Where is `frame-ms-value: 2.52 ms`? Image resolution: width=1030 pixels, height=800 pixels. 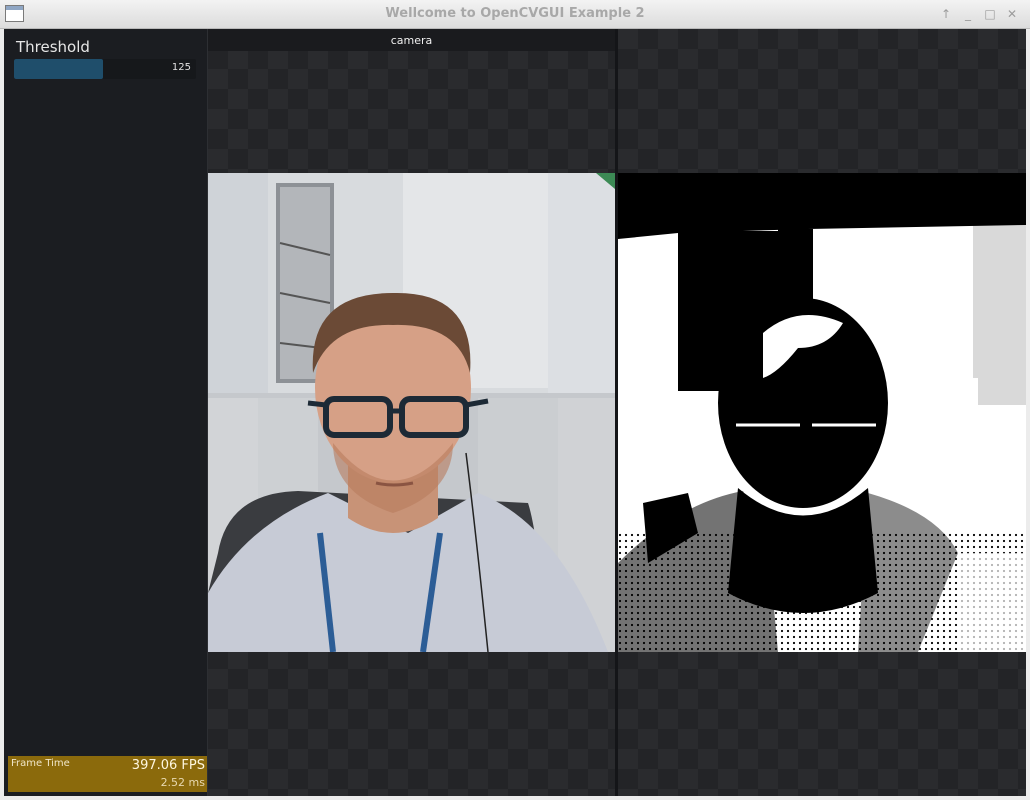
frame-ms-value: 2.52 ms is located at coordinates (182, 782).